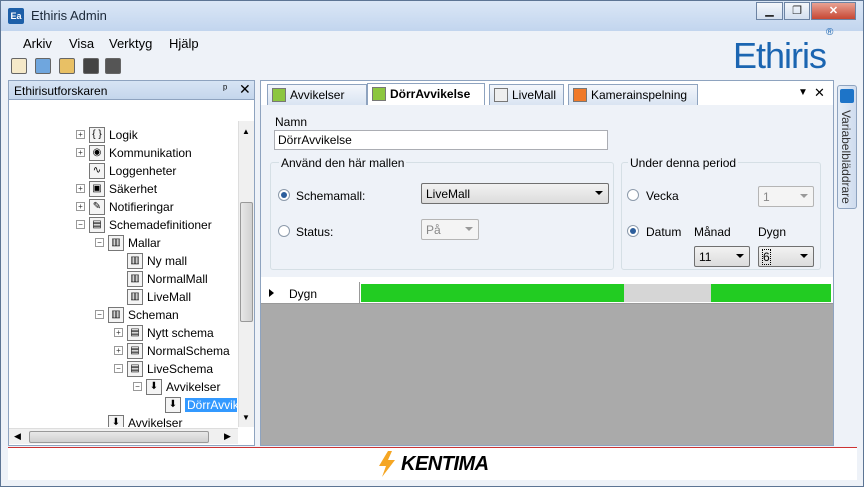 Image resolution: width=864 pixels, height=487 pixels. I want to click on status-radio, so click(284, 231).